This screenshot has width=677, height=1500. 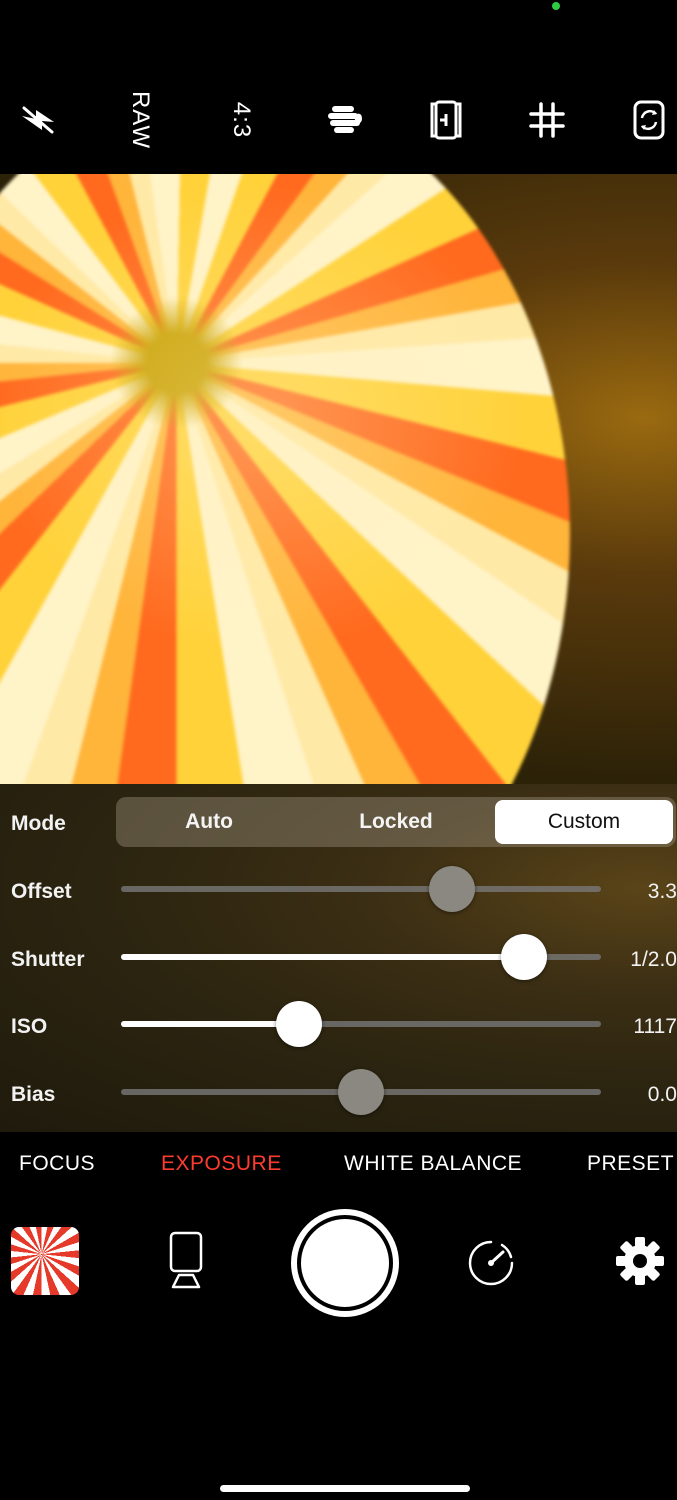 I want to click on flash-off-icon, so click(x=38, y=120).